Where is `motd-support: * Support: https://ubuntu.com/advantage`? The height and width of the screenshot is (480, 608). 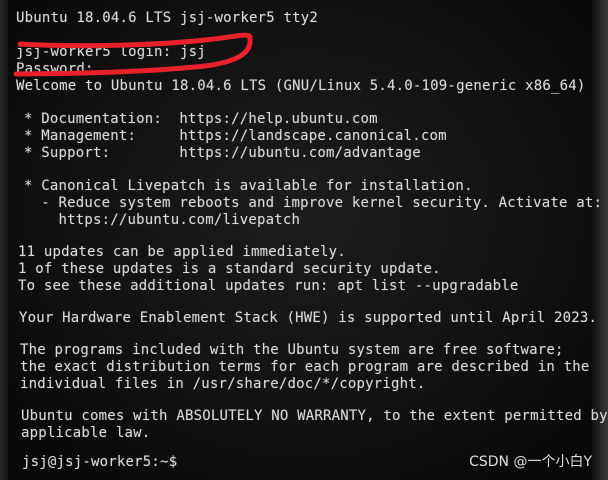
motd-support: * Support: https://ubuntu.com/advantage is located at coordinates (222, 153).